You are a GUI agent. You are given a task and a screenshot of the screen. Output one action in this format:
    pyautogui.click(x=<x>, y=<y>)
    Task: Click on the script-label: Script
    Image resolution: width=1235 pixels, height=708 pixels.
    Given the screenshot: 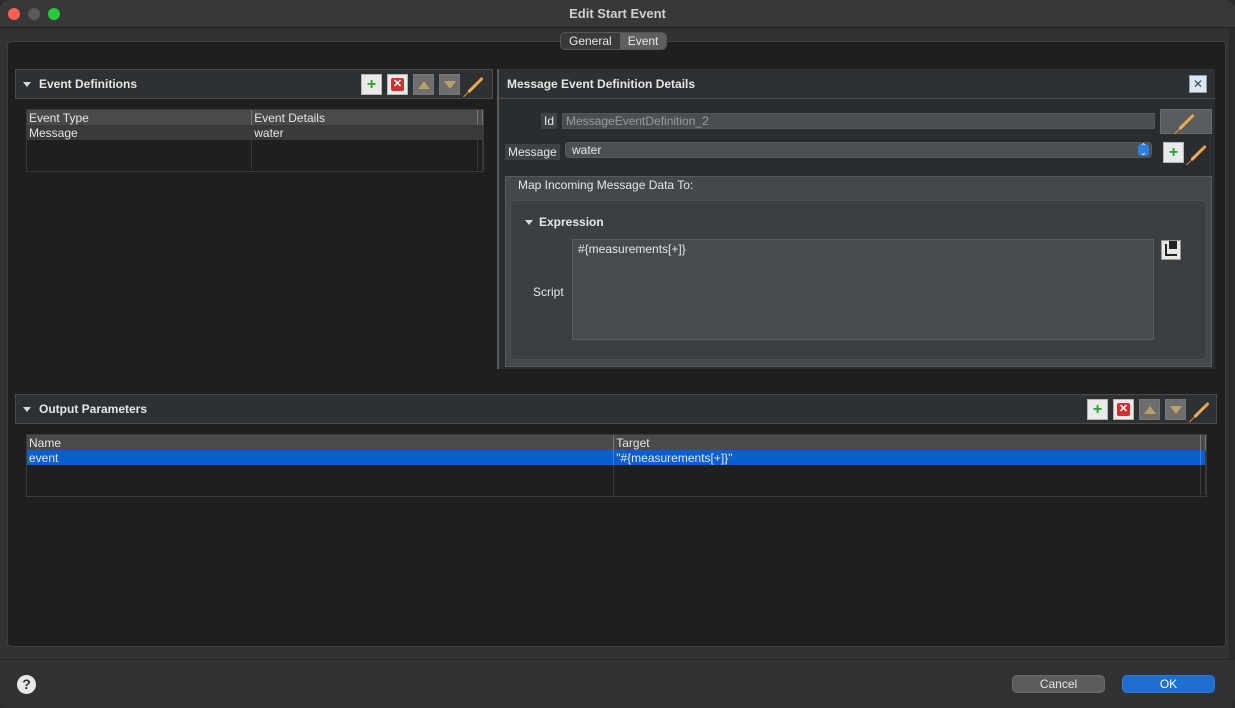 What is the action you would take?
    pyautogui.click(x=548, y=292)
    